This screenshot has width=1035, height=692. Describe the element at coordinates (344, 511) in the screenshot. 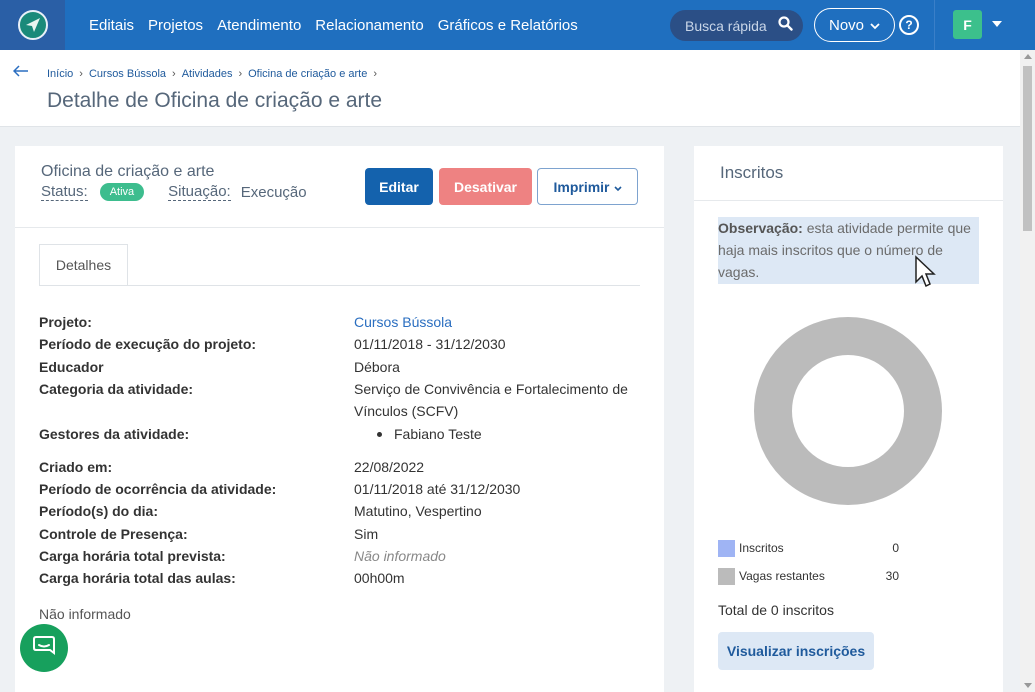

I see `detail-row: Período(s) do dia: Matutino, Vespertino` at that location.